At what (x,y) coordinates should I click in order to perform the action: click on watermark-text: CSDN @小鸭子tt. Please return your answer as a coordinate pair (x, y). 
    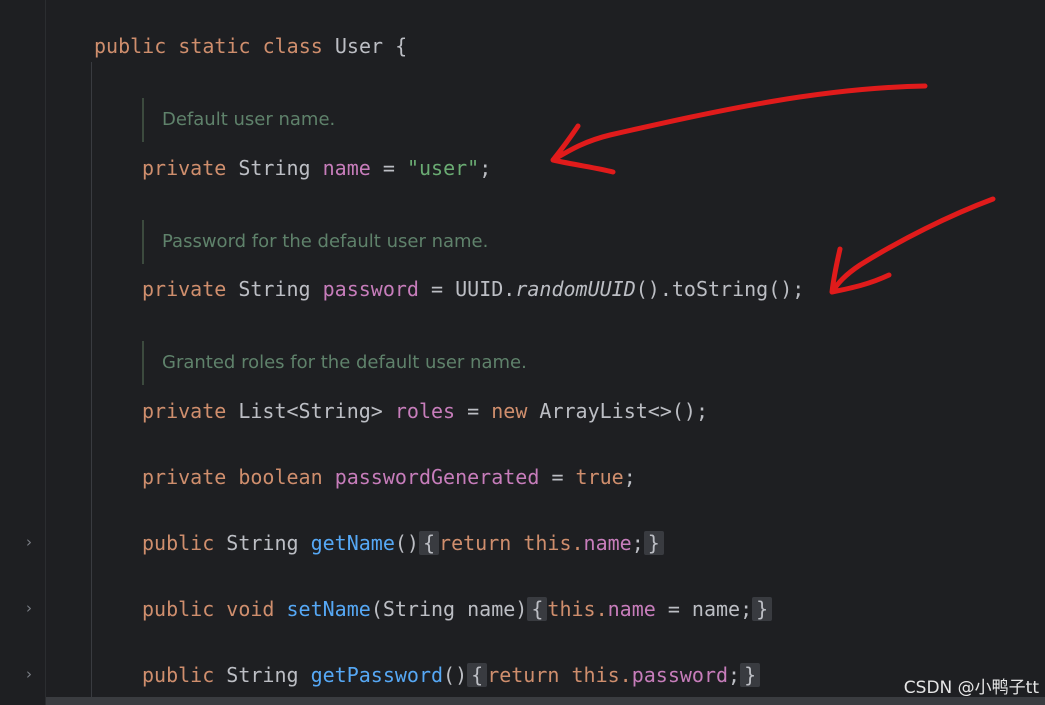
    Looking at the image, I should click on (971, 688).